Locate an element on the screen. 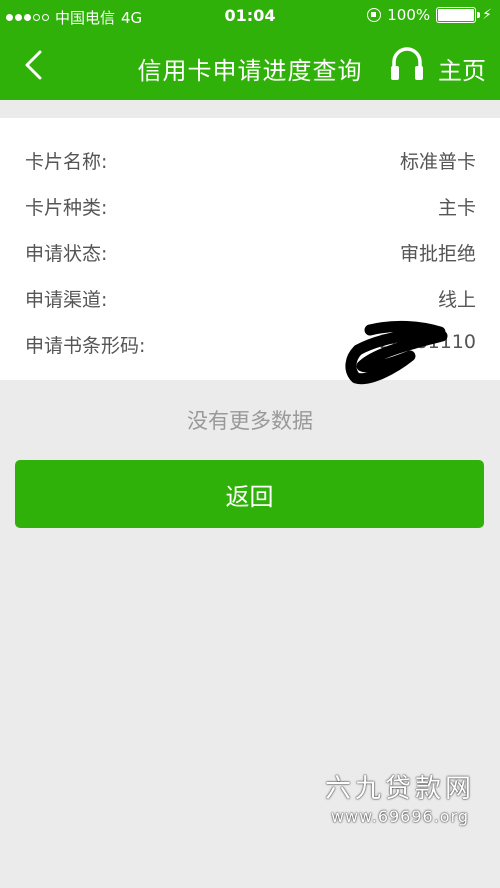 This screenshot has width=500, height=888. return-button: 返回 is located at coordinates (249, 494).